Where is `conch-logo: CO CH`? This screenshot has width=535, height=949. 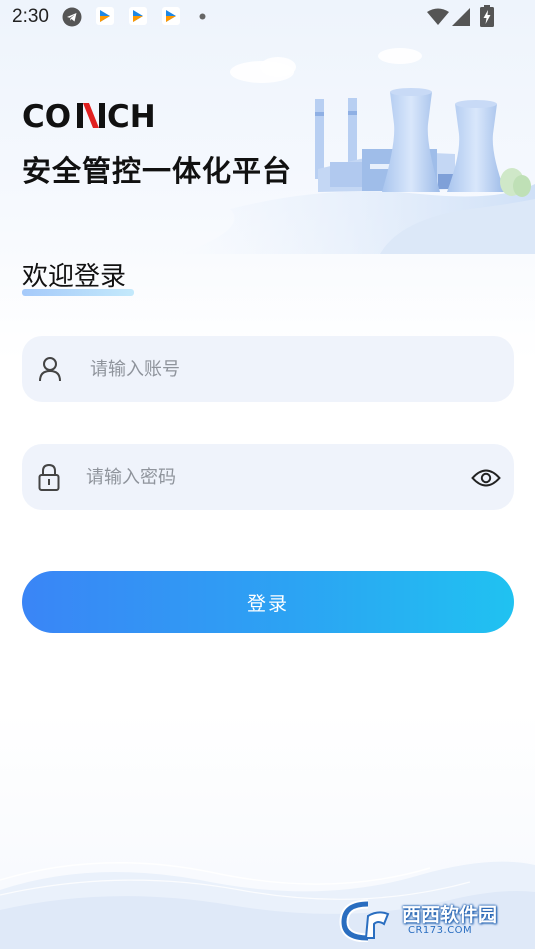
conch-logo: CO CH is located at coordinates (89, 116).